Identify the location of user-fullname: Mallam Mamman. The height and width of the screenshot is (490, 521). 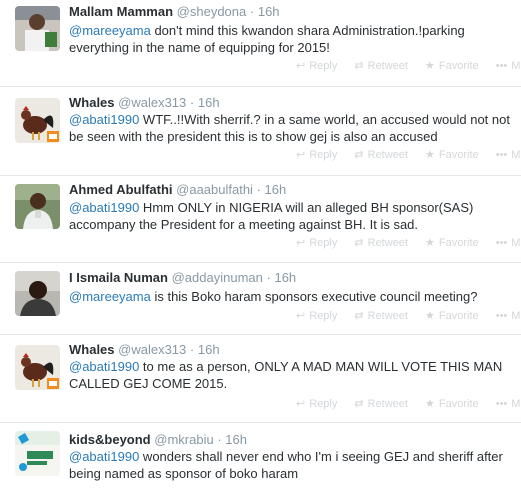
(121, 11).